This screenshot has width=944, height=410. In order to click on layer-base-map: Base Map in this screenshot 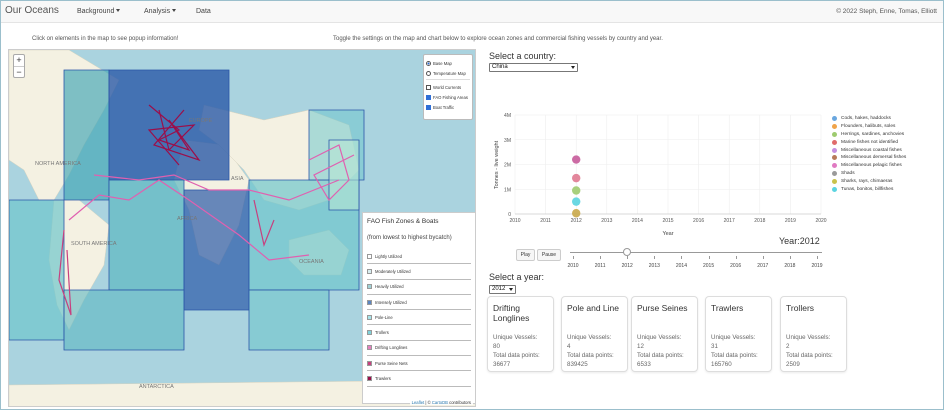, I will do `click(448, 63)`.